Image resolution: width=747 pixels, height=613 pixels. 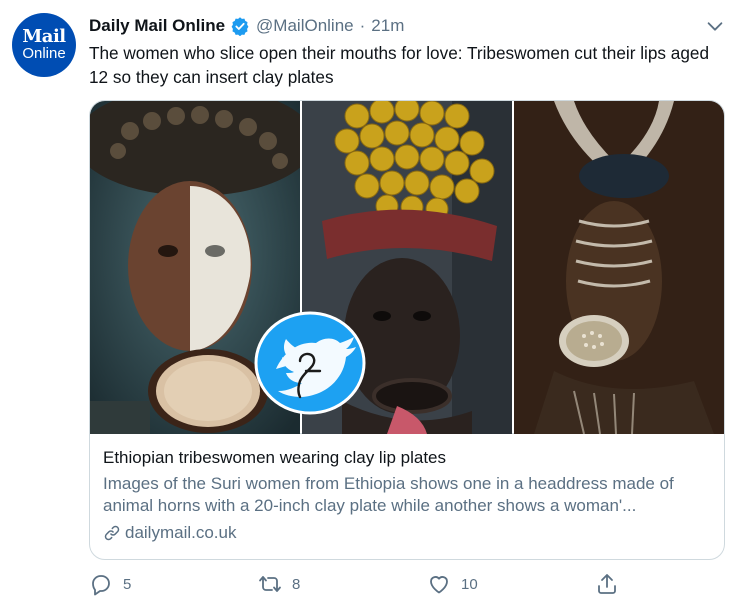 What do you see at coordinates (310, 363) in the screenshot?
I see `bird-watermark-icon` at bounding box center [310, 363].